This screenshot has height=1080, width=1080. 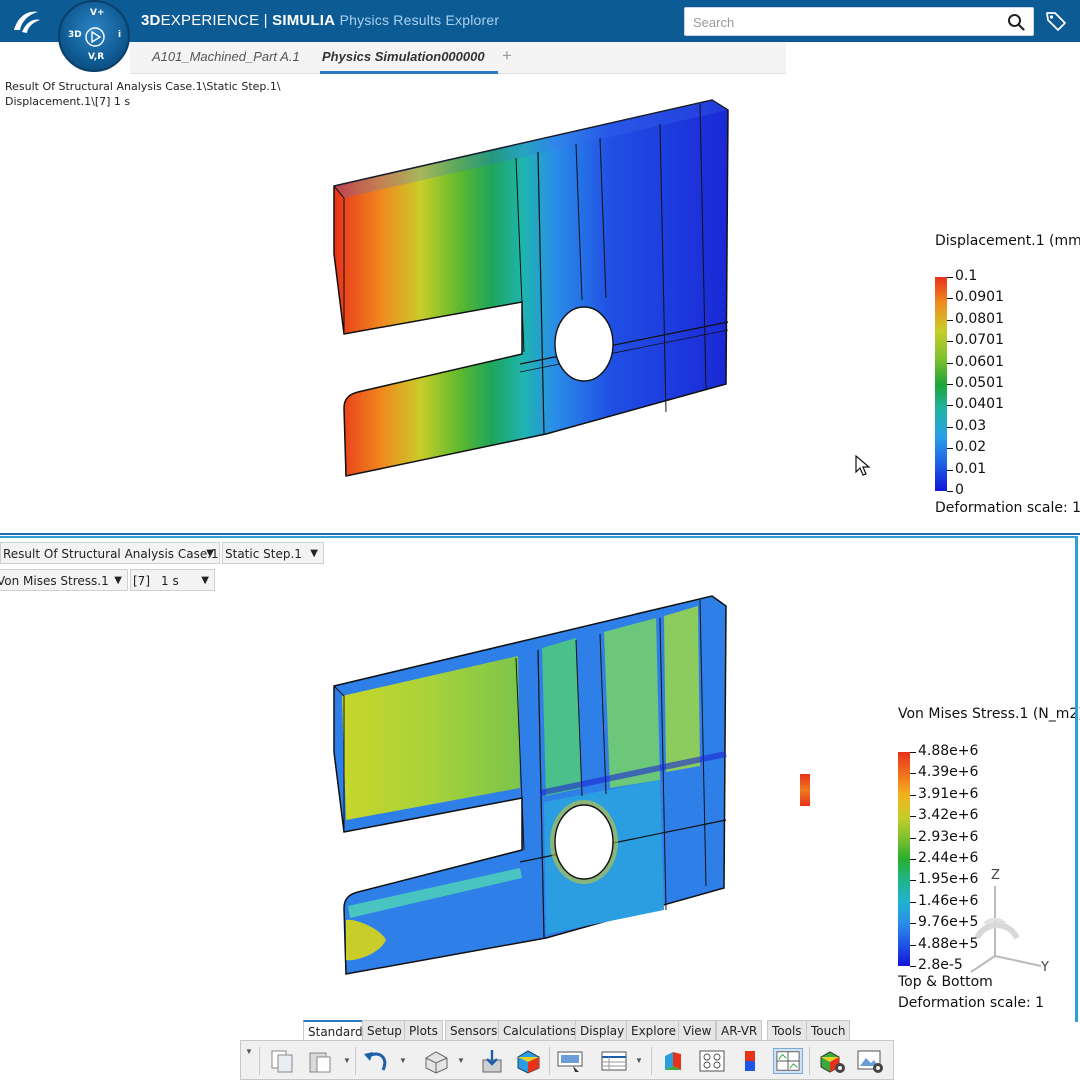 What do you see at coordinates (712, 1061) in the screenshot?
I see `multi-view-icon` at bounding box center [712, 1061].